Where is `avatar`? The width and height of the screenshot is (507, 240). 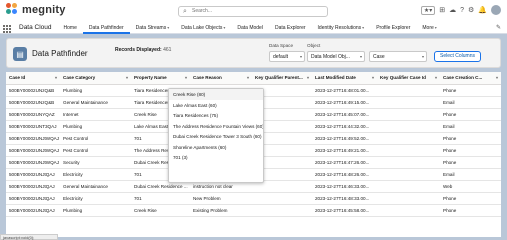 avatar is located at coordinates (496, 10).